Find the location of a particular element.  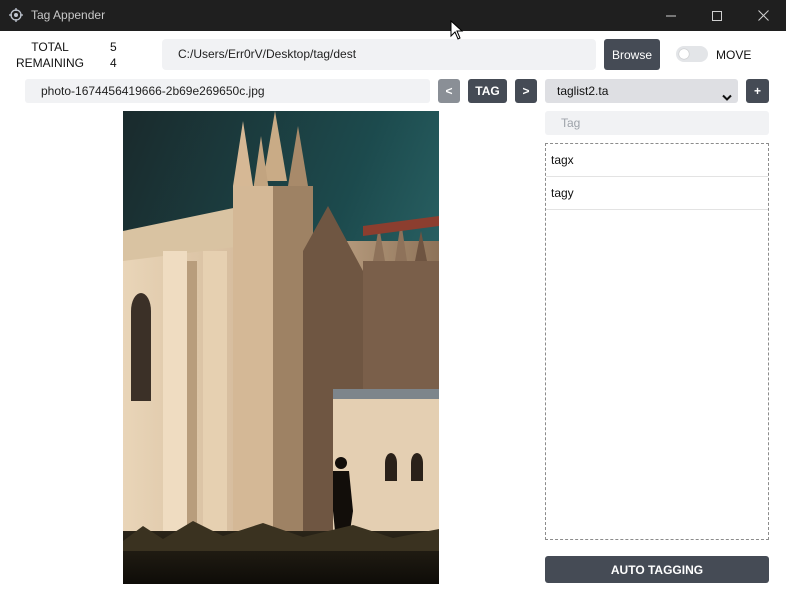

maximize-button is located at coordinates (717, 15).